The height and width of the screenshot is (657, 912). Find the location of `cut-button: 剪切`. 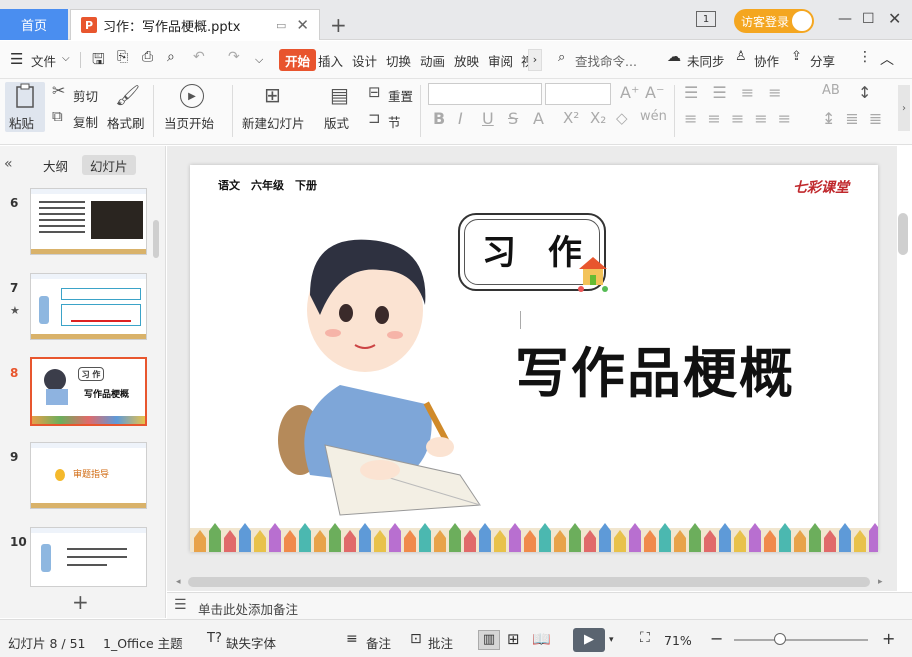

cut-button: 剪切 is located at coordinates (85, 95).